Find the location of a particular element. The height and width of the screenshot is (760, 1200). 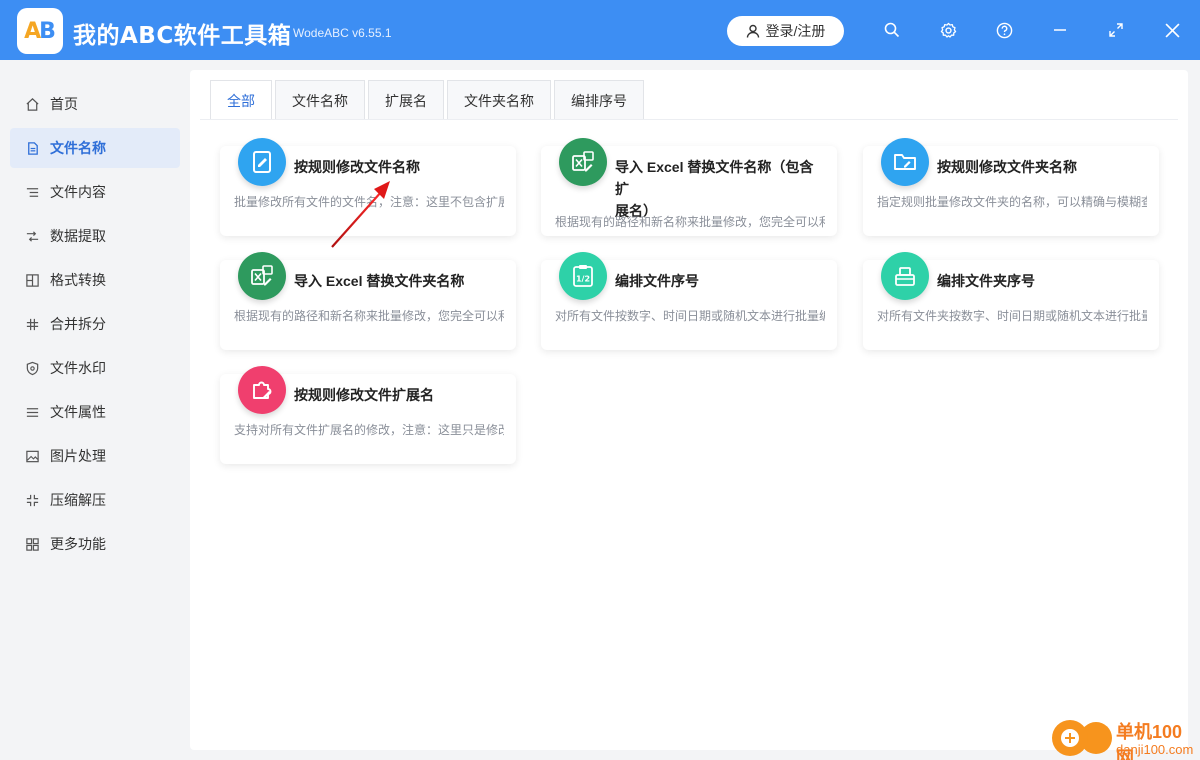

card-description: 对所有文件夹按数字、时间日期或随机文本进行批量 is located at coordinates (1012, 316).